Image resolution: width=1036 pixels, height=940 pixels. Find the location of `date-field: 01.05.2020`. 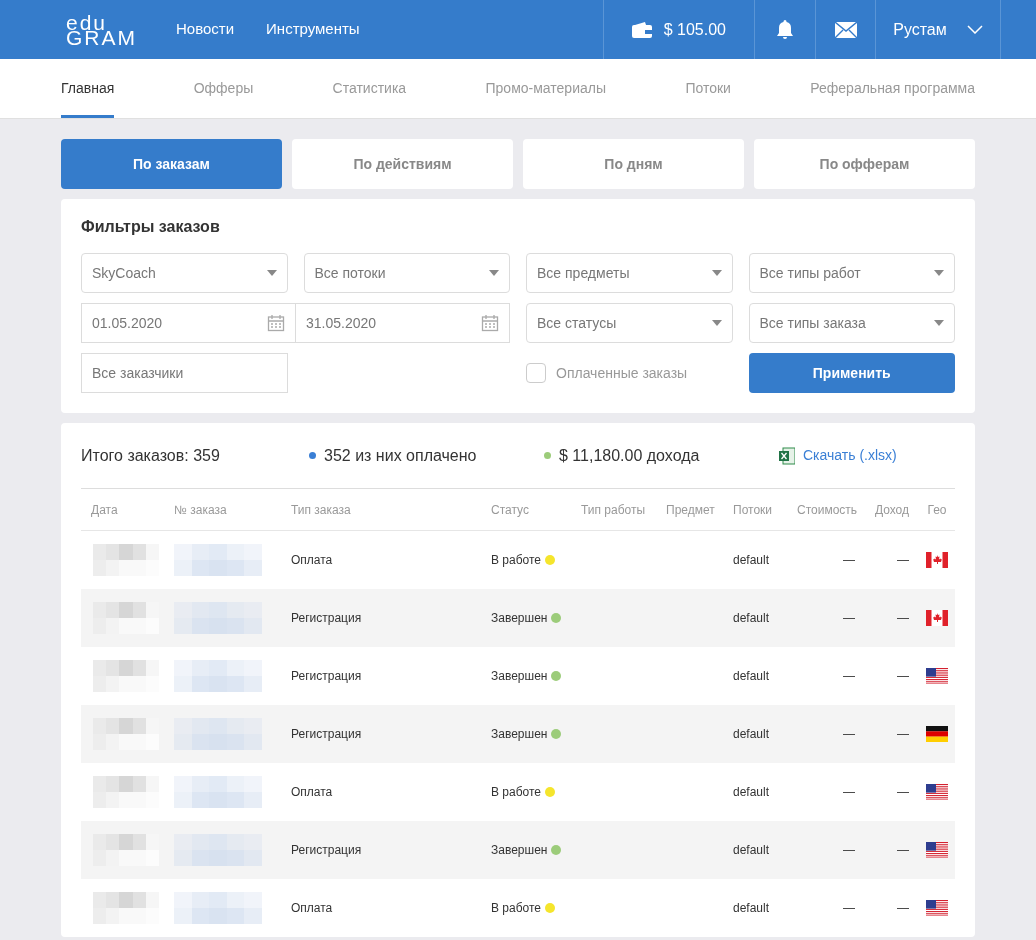

date-field: 01.05.2020 is located at coordinates (188, 323).